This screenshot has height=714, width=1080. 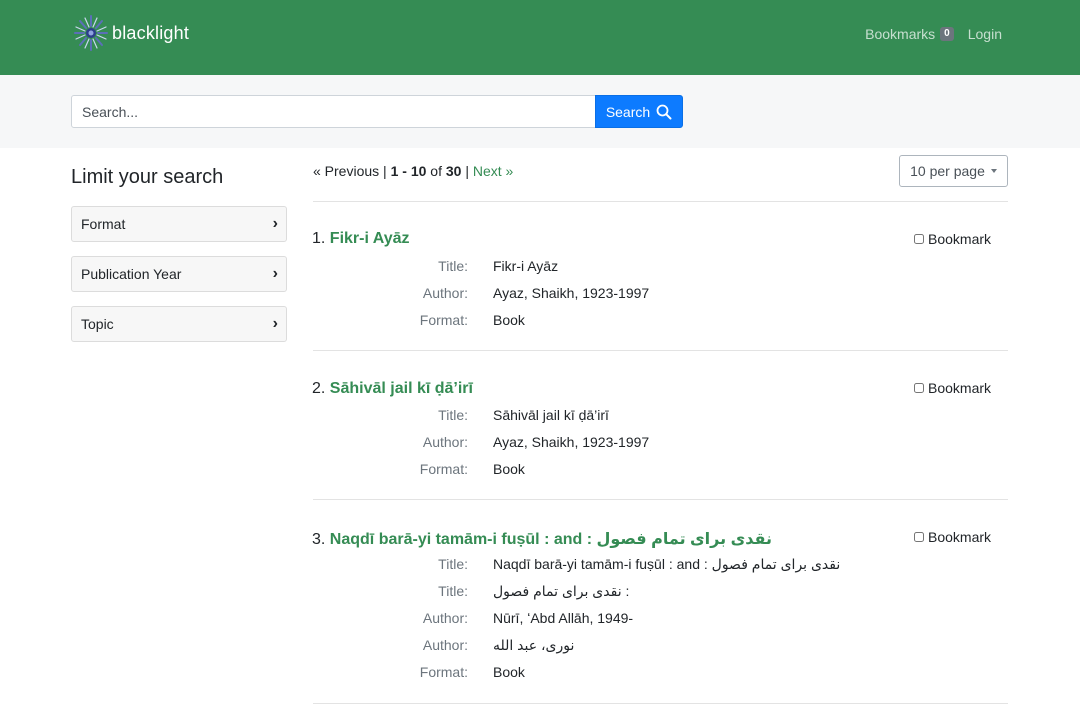 What do you see at coordinates (147, 177) in the screenshot?
I see `sidebar-title: Limit your search` at bounding box center [147, 177].